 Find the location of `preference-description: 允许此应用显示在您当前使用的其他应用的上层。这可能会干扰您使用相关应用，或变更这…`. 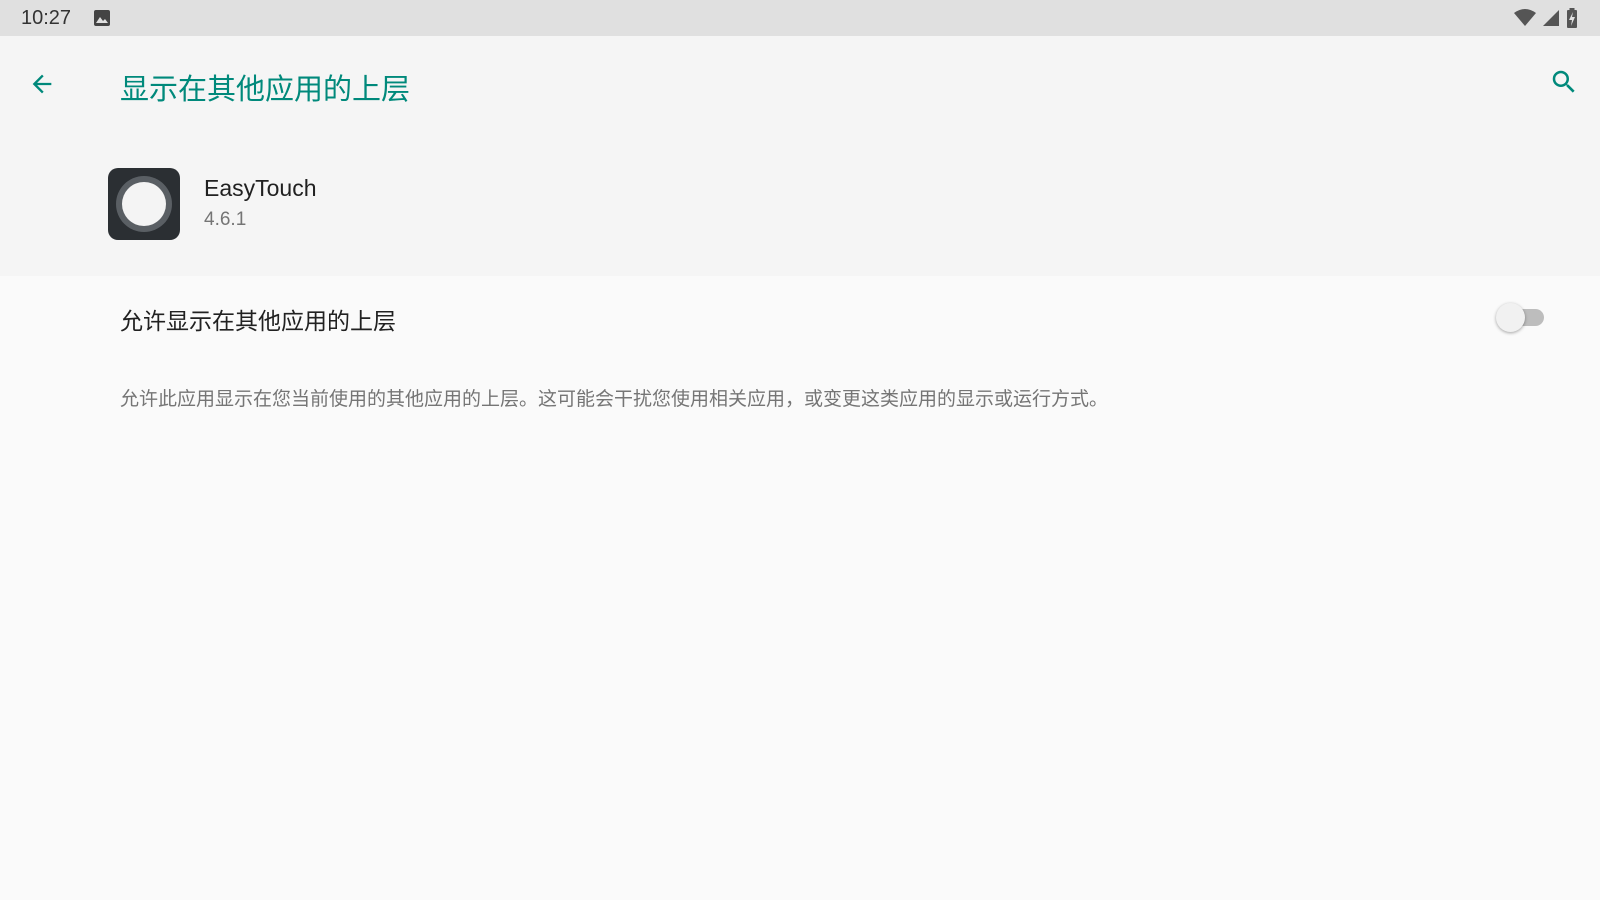

preference-description: 允许此应用显示在您当前使用的其他应用的上层。这可能会干扰您使用相关应用，或变更这… is located at coordinates (614, 399).